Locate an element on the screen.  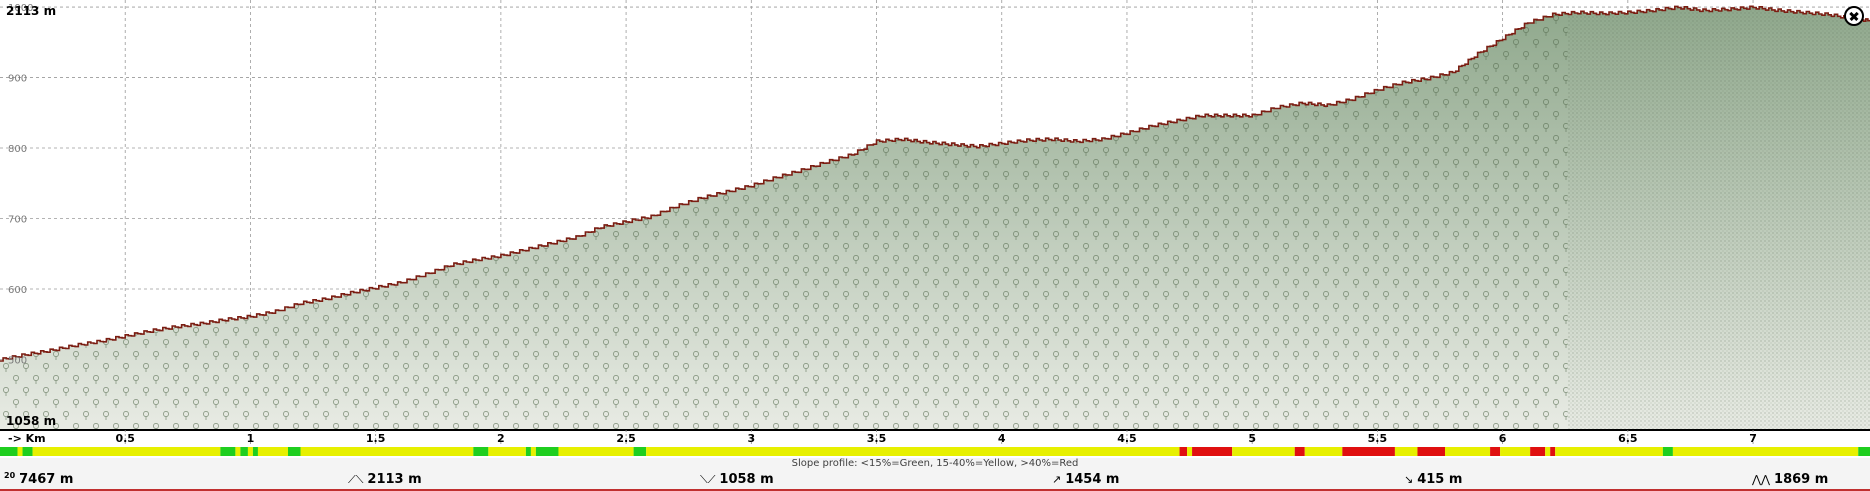
stat-end-elevation: ⋀⋀ 1869 m is located at coordinates (1790, 479).